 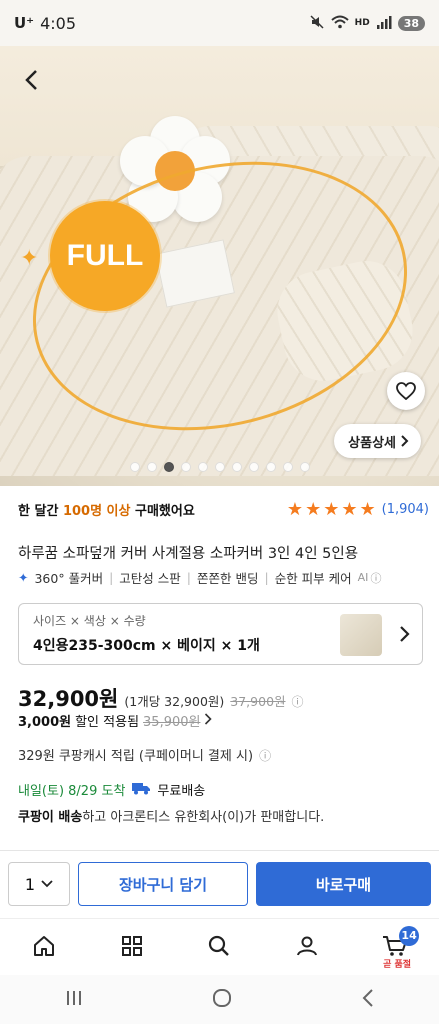 What do you see at coordinates (168, 467) in the screenshot?
I see `pagination-dot-active` at bounding box center [168, 467].